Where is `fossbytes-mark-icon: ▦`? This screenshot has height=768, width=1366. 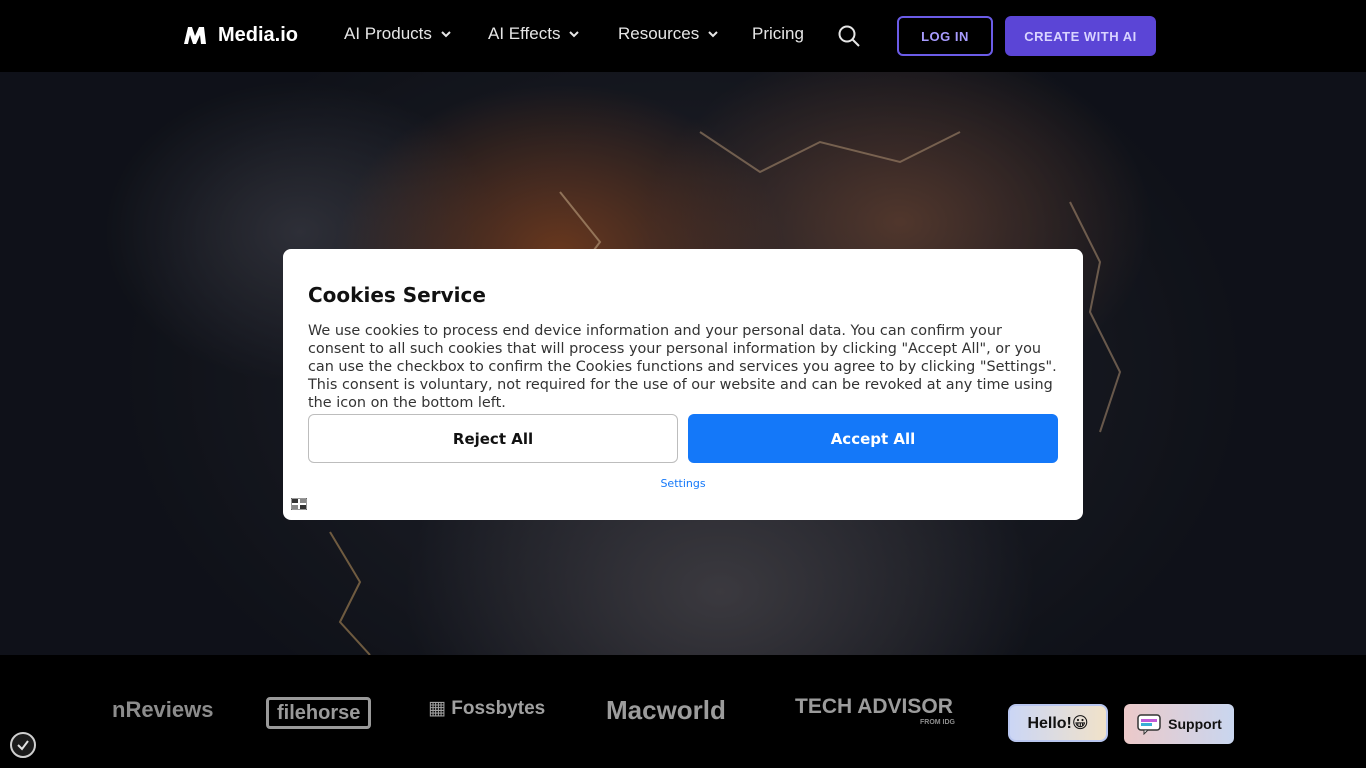 fossbytes-mark-icon: ▦ is located at coordinates (440, 708).